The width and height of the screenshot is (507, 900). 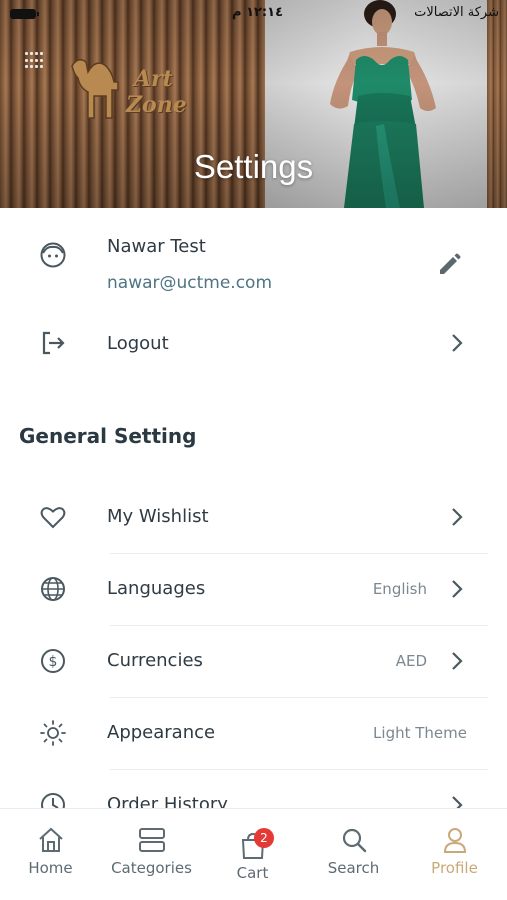 What do you see at coordinates (133, 88) in the screenshot?
I see `art-zone-logo: Art Zone` at bounding box center [133, 88].